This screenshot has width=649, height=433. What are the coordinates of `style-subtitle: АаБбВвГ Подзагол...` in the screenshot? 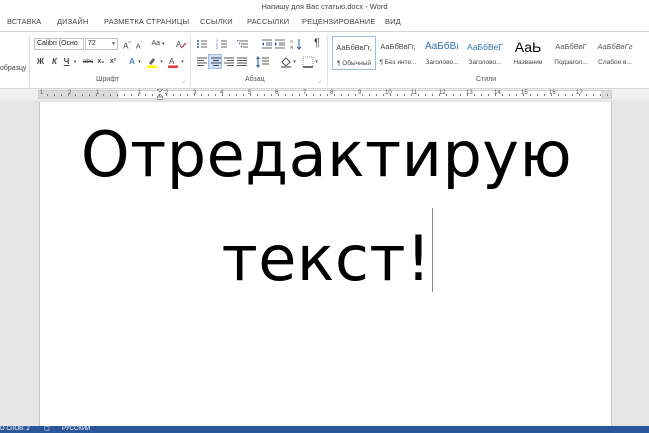 It's located at (571, 53).